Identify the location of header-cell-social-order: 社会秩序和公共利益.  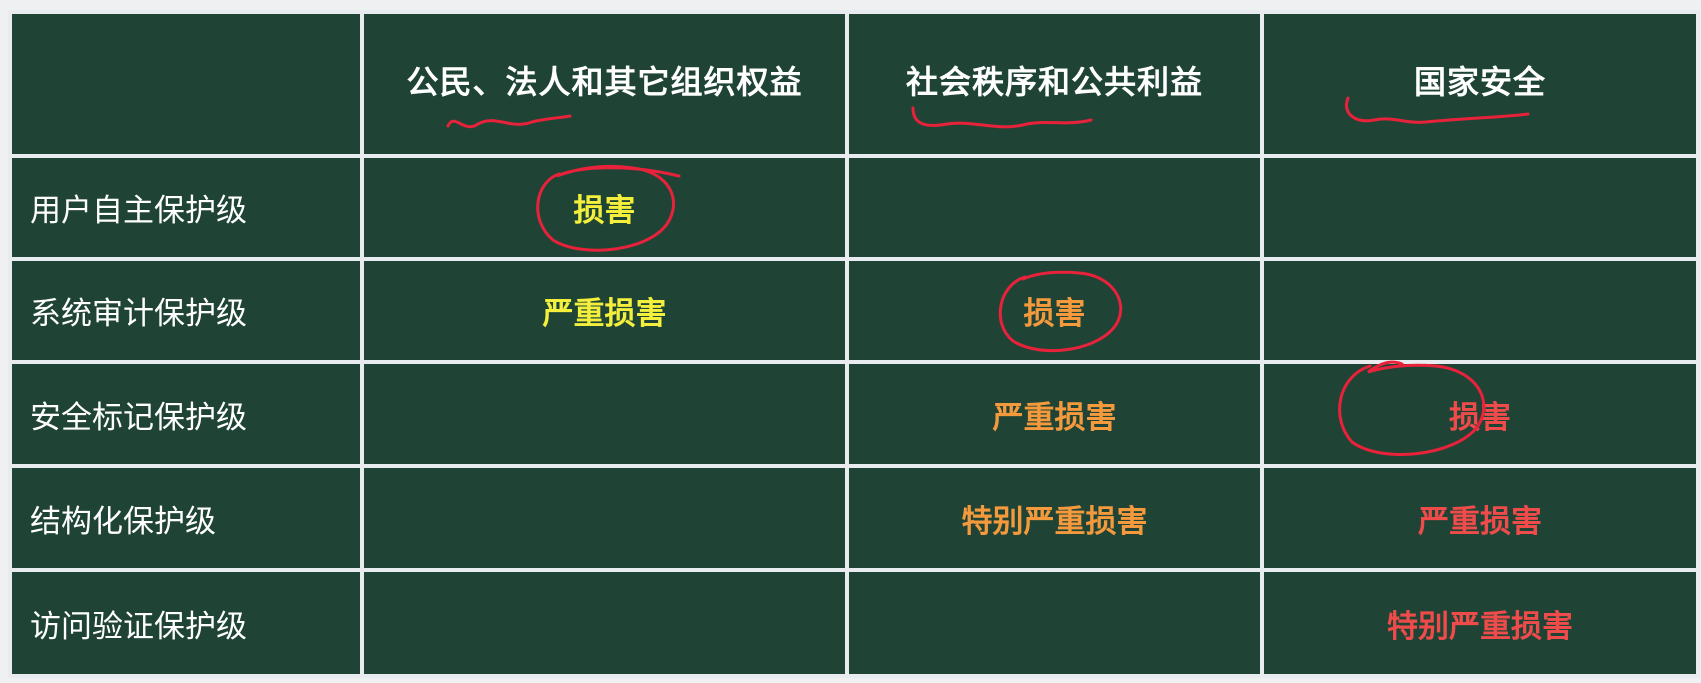
(1054, 84).